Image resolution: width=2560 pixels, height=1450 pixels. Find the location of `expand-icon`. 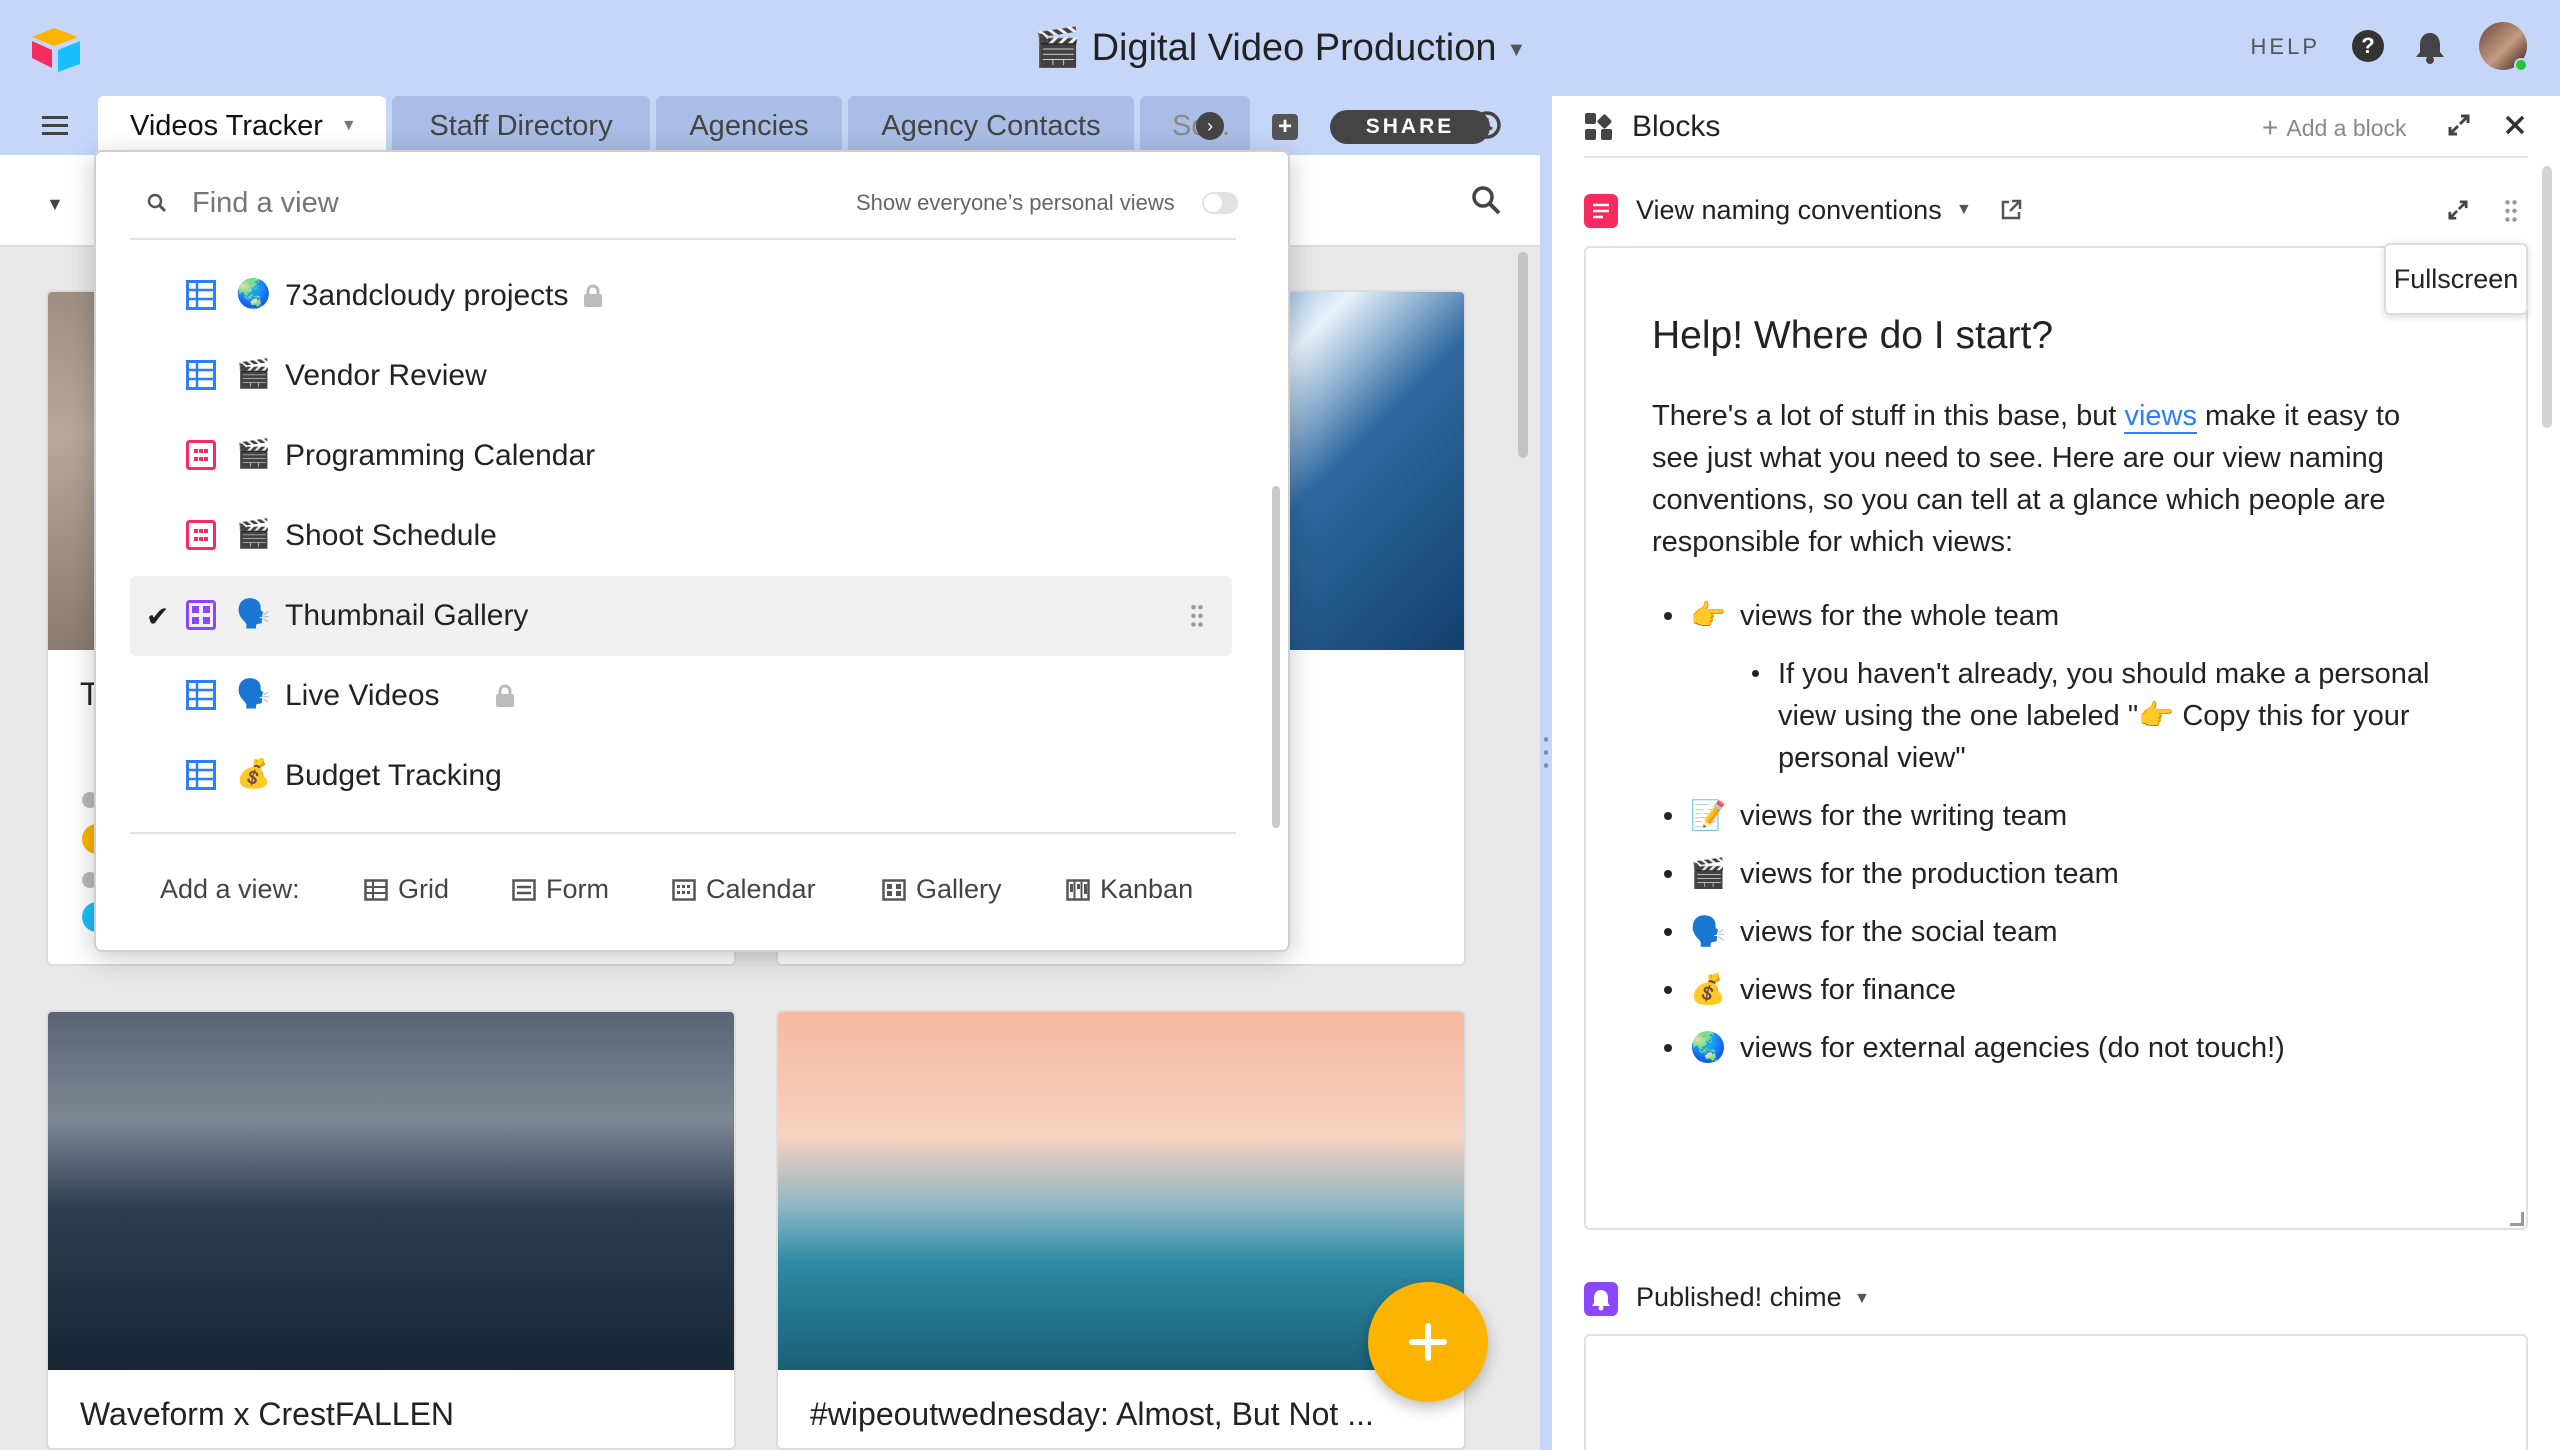

expand-icon is located at coordinates (2459, 125).